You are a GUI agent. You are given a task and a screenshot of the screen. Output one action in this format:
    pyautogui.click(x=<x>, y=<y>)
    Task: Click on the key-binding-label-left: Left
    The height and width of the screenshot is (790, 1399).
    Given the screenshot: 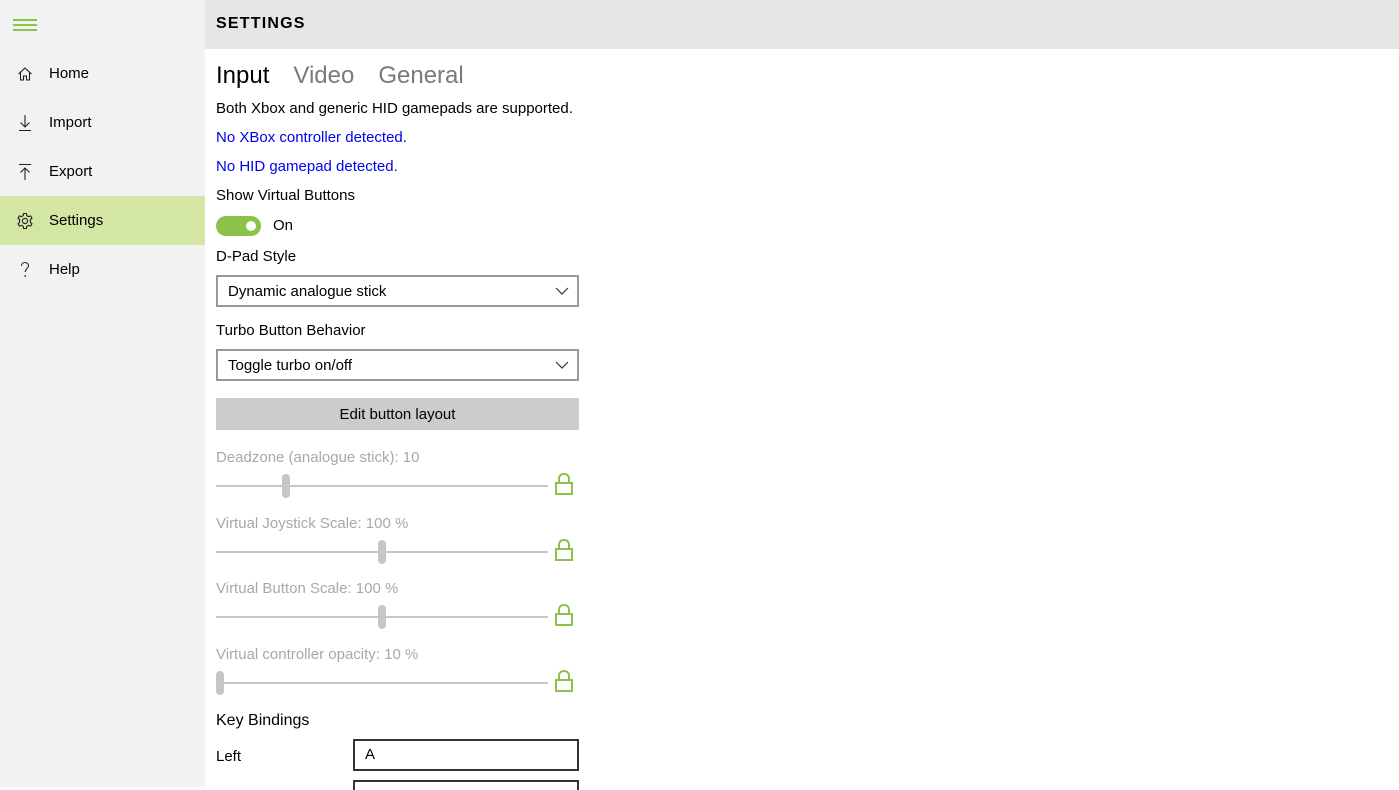 What is the action you would take?
    pyautogui.click(x=229, y=756)
    